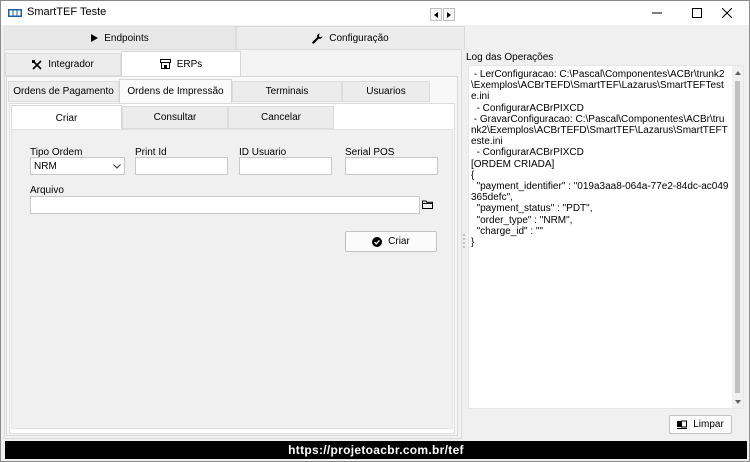  I want to click on wrench-icon, so click(317, 38).